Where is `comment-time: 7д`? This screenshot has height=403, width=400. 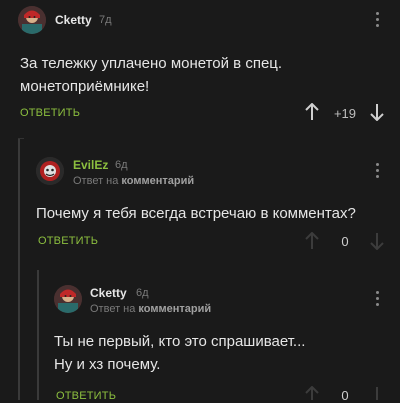 comment-time: 7д is located at coordinates (105, 20).